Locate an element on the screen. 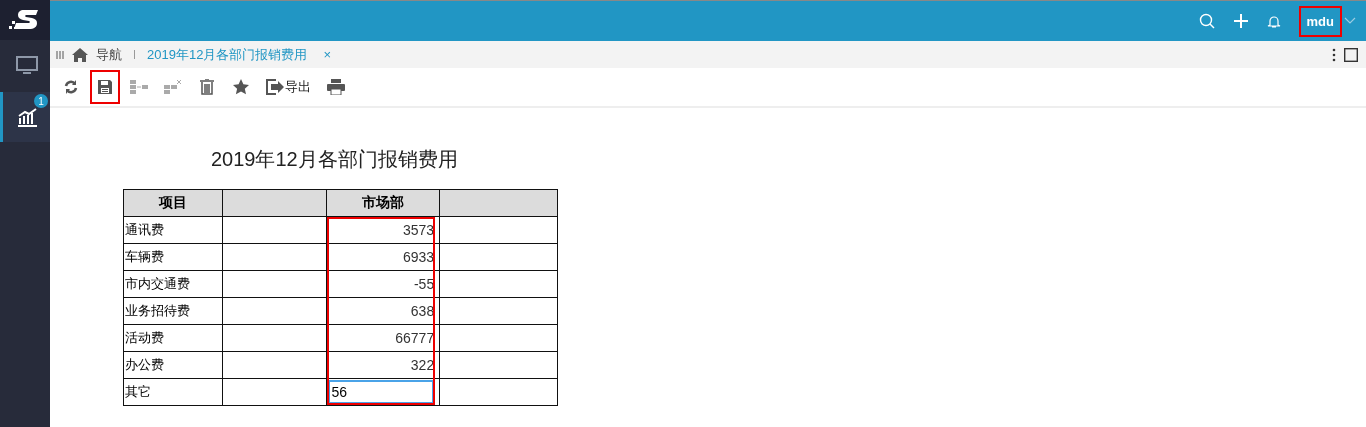  maximize-icon is located at coordinates (1351, 54).